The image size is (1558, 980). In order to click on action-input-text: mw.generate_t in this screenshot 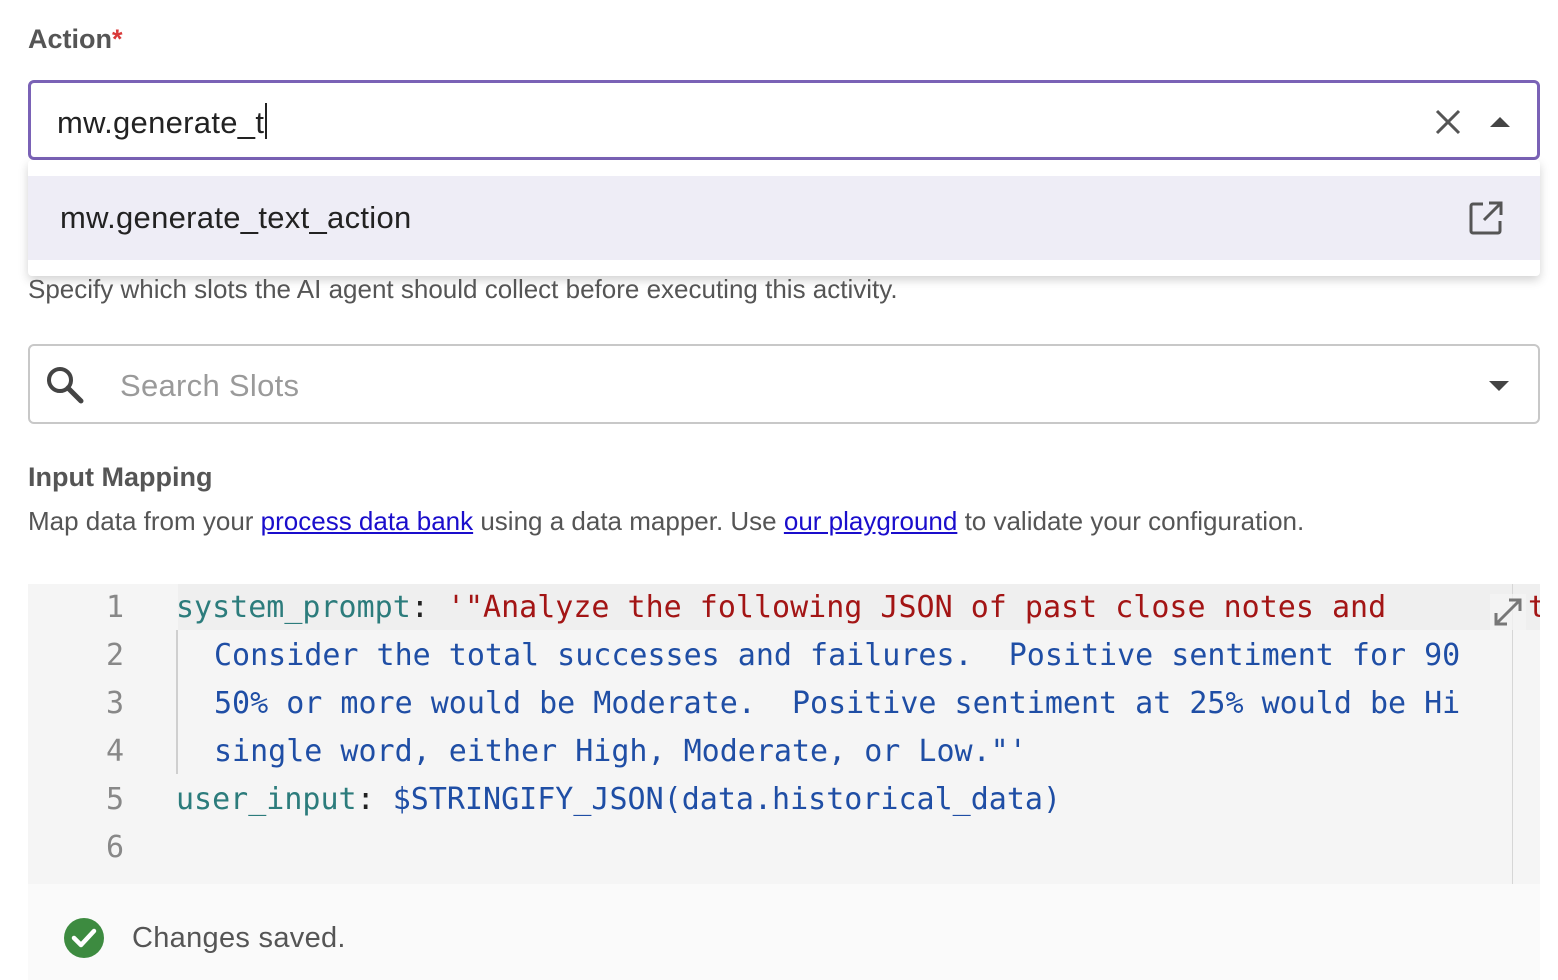, I will do `click(161, 122)`.